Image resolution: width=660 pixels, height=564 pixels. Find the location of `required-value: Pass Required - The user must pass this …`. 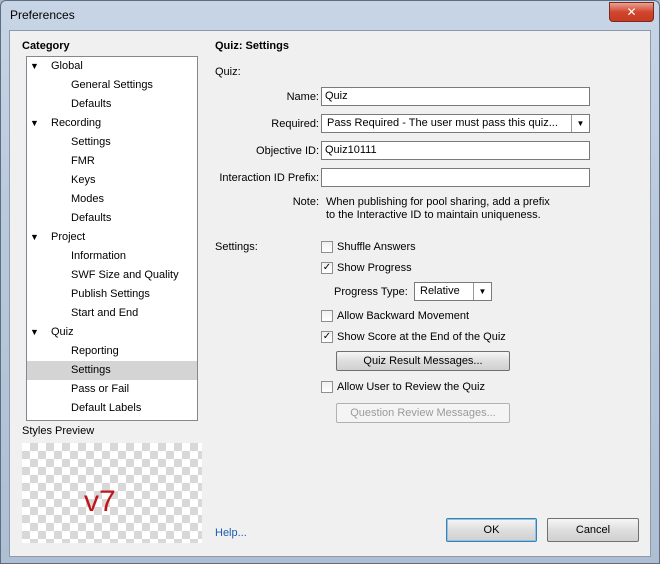

required-value: Pass Required - The user must pass this … is located at coordinates (442, 123).